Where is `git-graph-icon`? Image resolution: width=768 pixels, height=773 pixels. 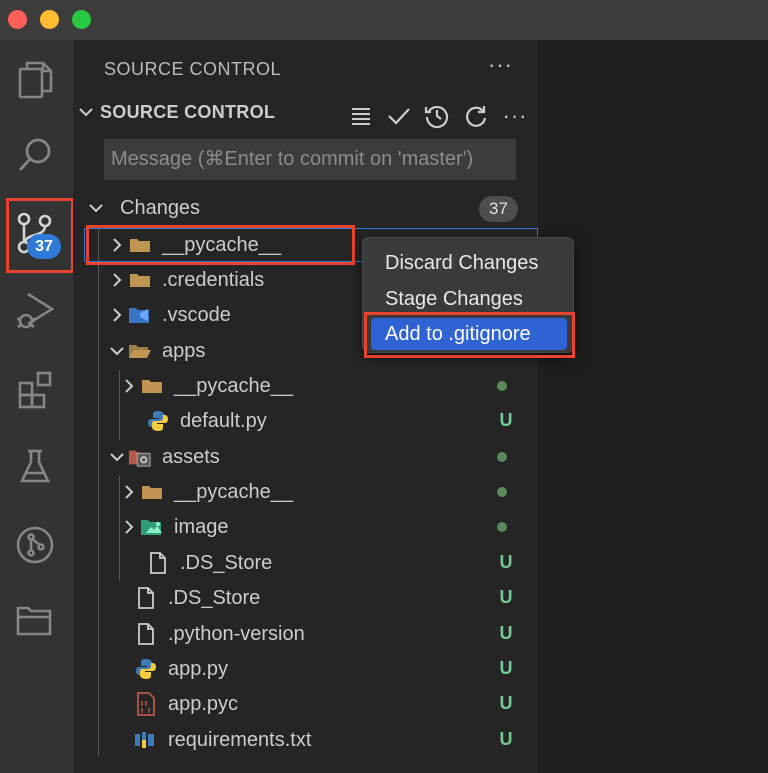 git-graph-icon is located at coordinates (35, 545).